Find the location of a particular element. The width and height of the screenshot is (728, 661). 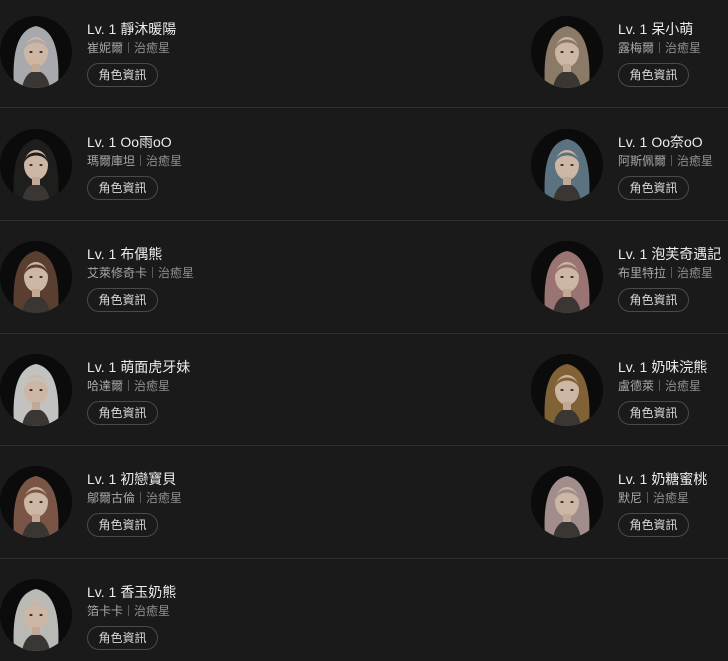

player-name: 泡芙奇遇記 is located at coordinates (686, 254).